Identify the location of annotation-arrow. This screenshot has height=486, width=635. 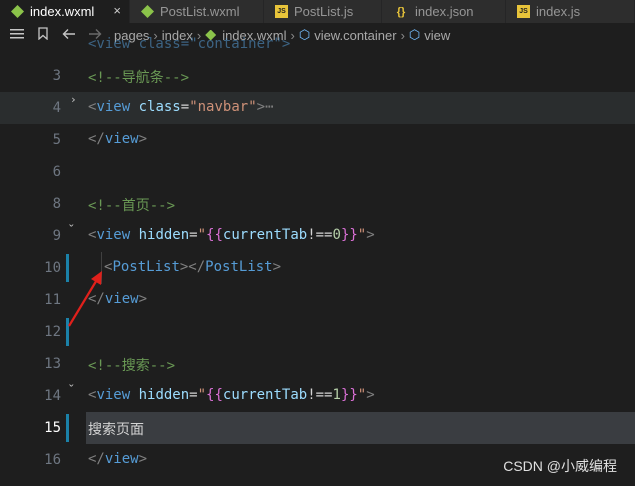
(85, 299).